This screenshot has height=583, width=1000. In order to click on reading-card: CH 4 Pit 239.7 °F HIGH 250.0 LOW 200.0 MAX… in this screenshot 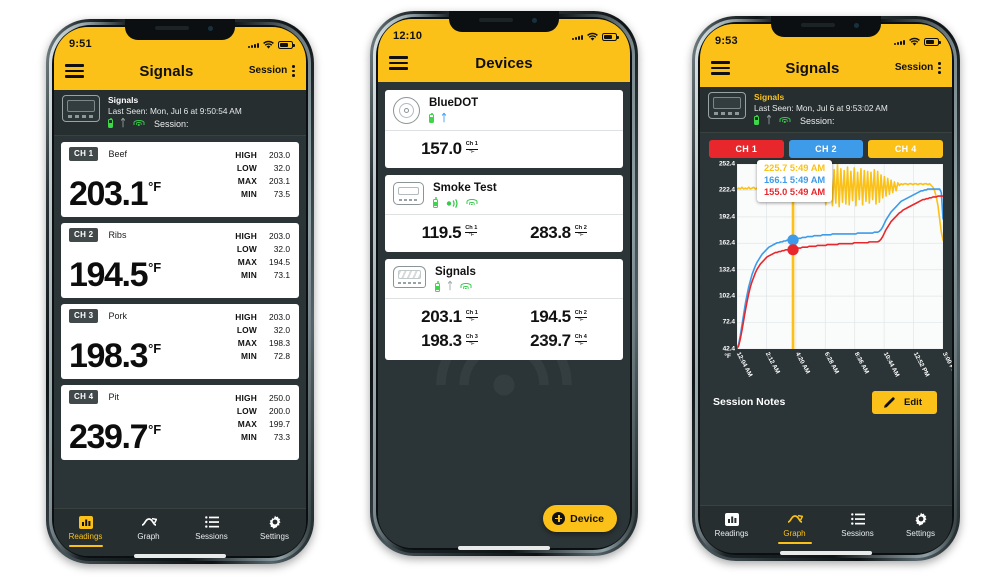, I will do `click(180, 422)`.